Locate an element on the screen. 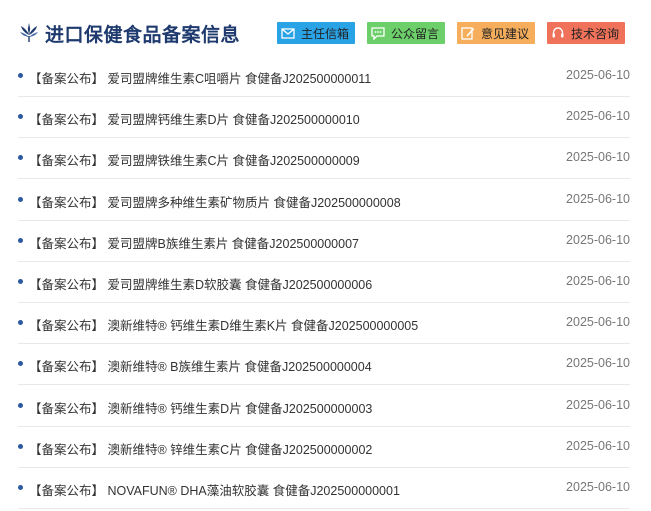  item-title: 爱司盟牌钙维生素D片 食健备J202500000010 is located at coordinates (233, 120).